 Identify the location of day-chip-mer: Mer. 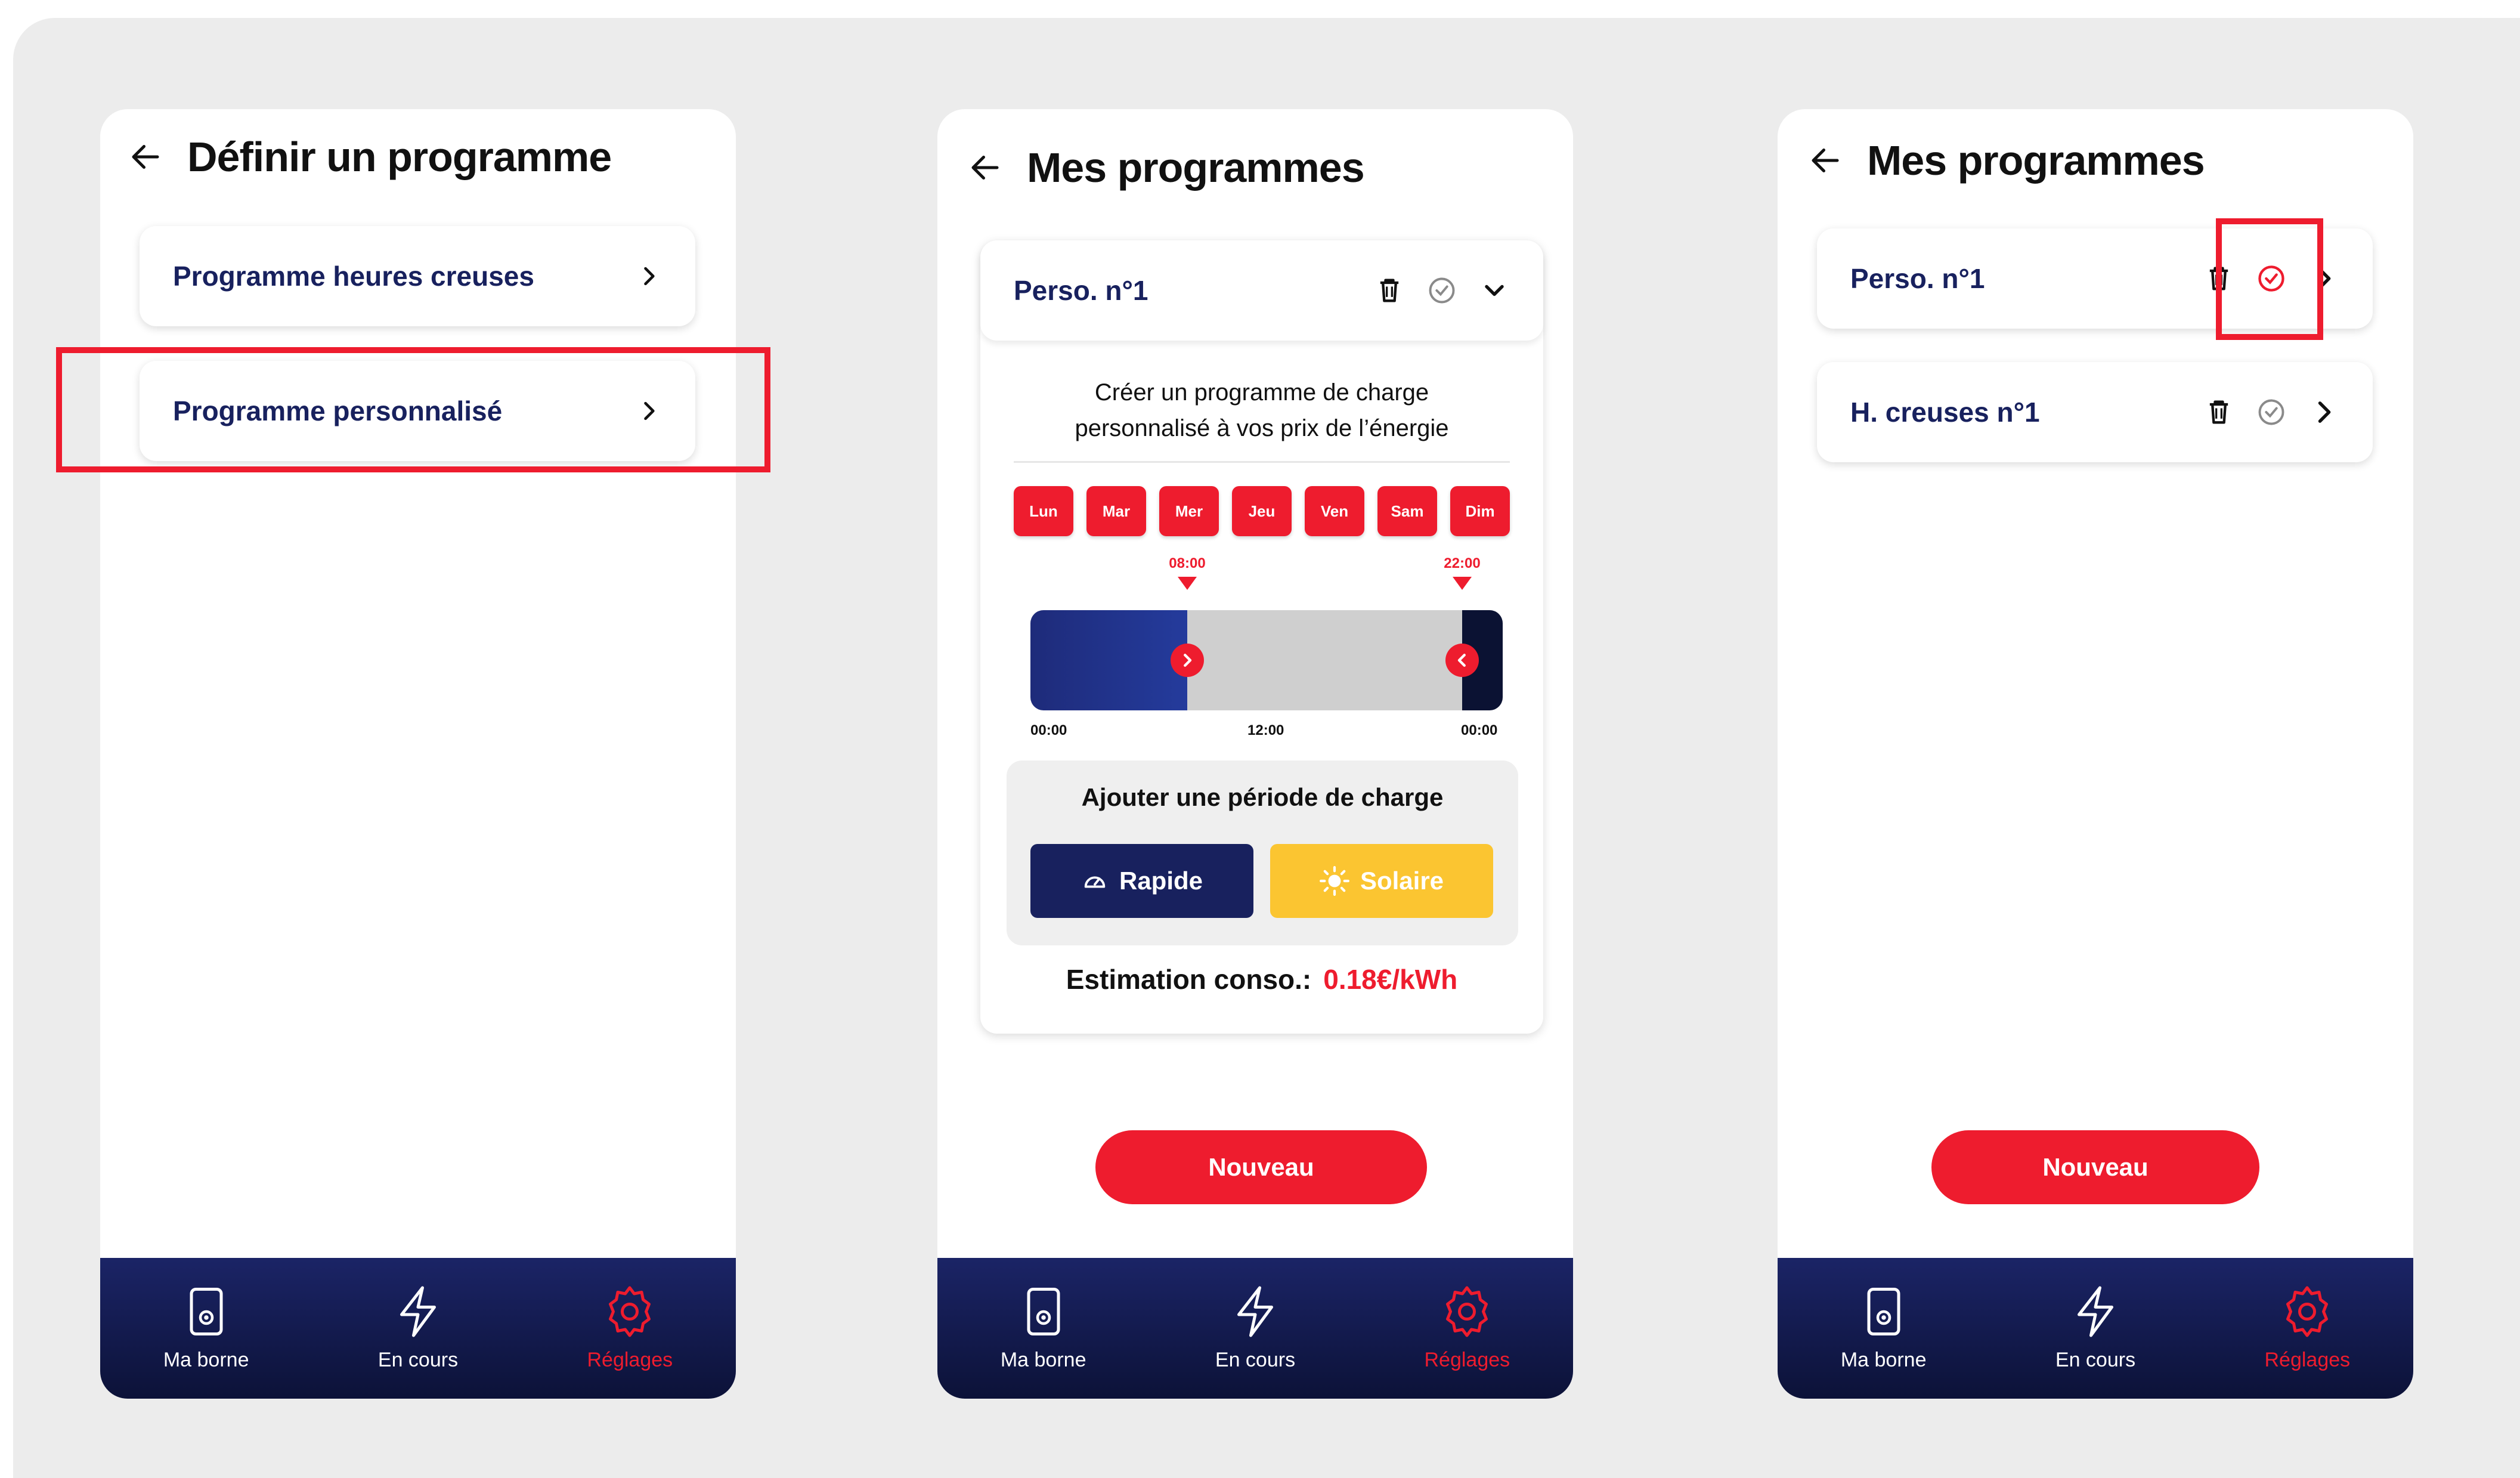
(1189, 511).